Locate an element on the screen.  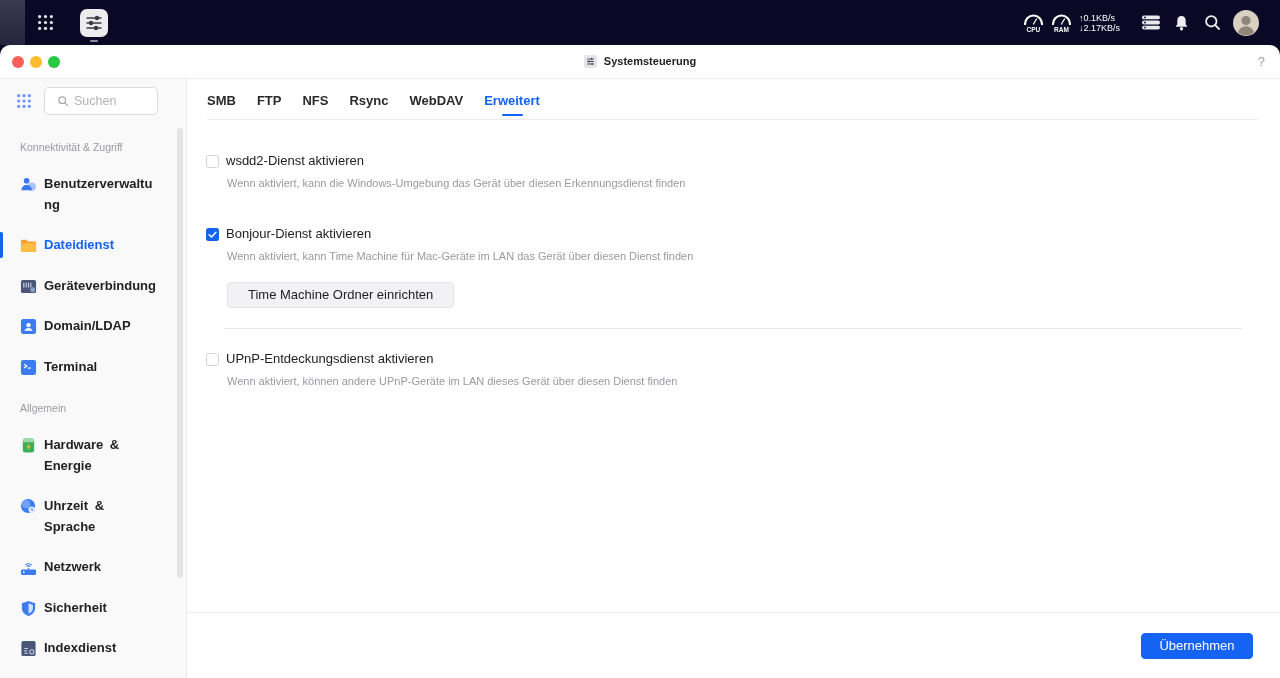
setup-button: Time Machine Ordner einrichten is located at coordinates (341, 295).